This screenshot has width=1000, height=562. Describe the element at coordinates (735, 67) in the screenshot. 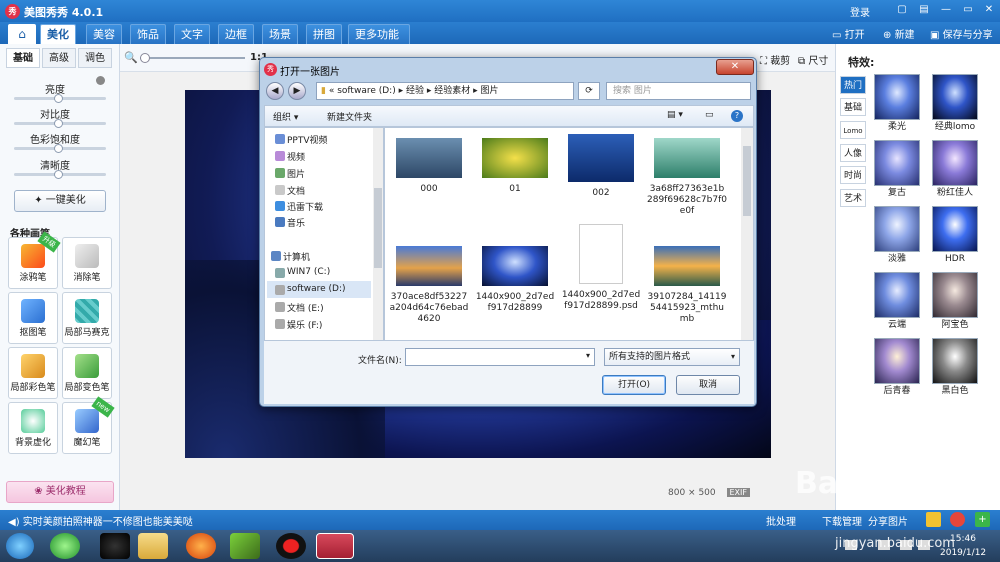

I see `dialog-close-button: ✕` at that location.